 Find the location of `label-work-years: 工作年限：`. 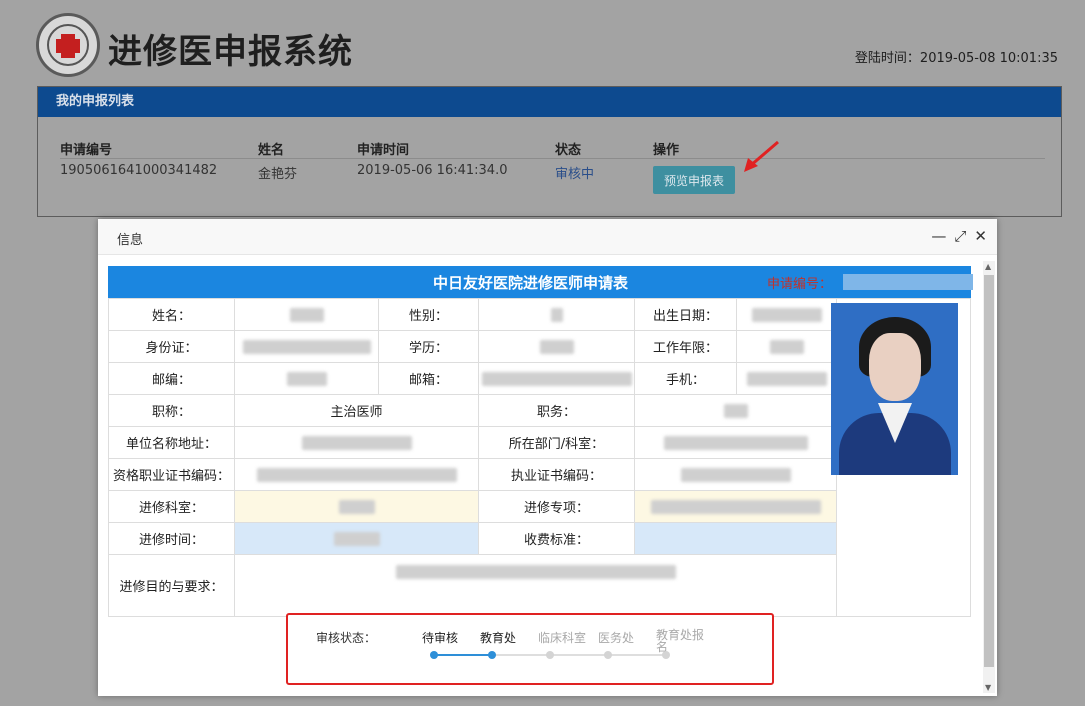

label-work-years: 工作年限： is located at coordinates (686, 347).